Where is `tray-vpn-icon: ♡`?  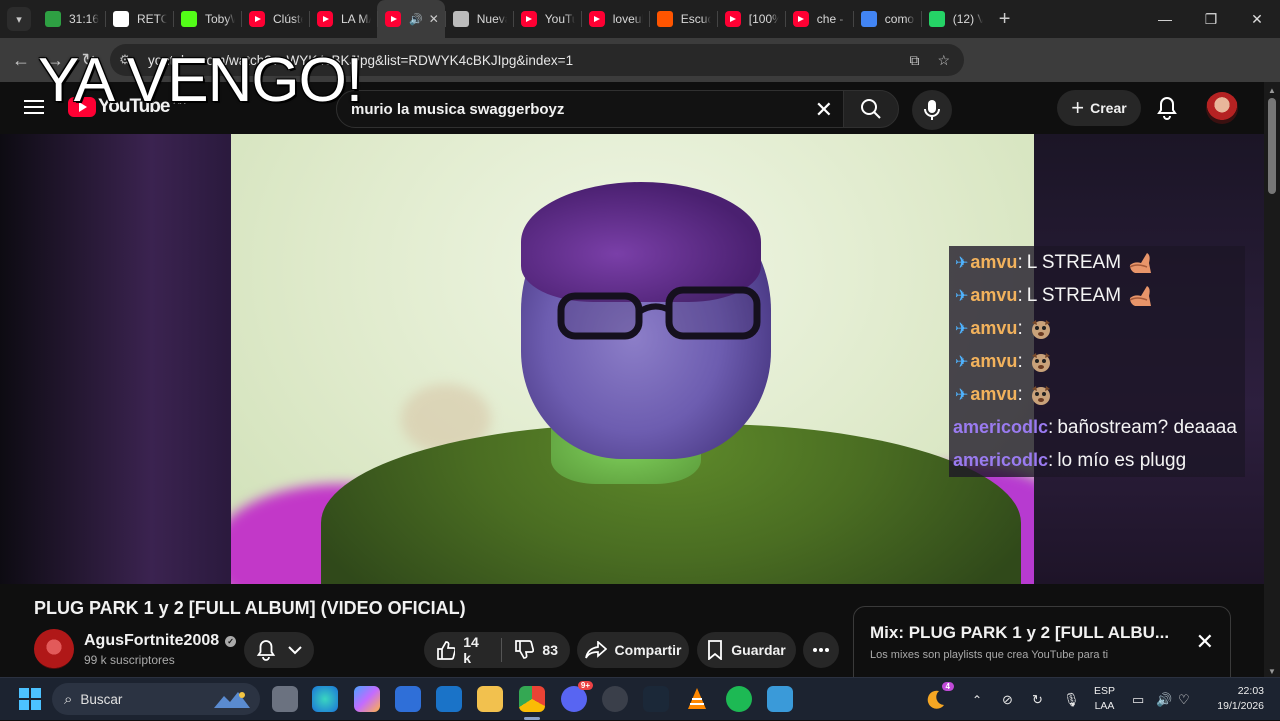
tray-vpn-icon: ♡ is located at coordinates (1184, 699).